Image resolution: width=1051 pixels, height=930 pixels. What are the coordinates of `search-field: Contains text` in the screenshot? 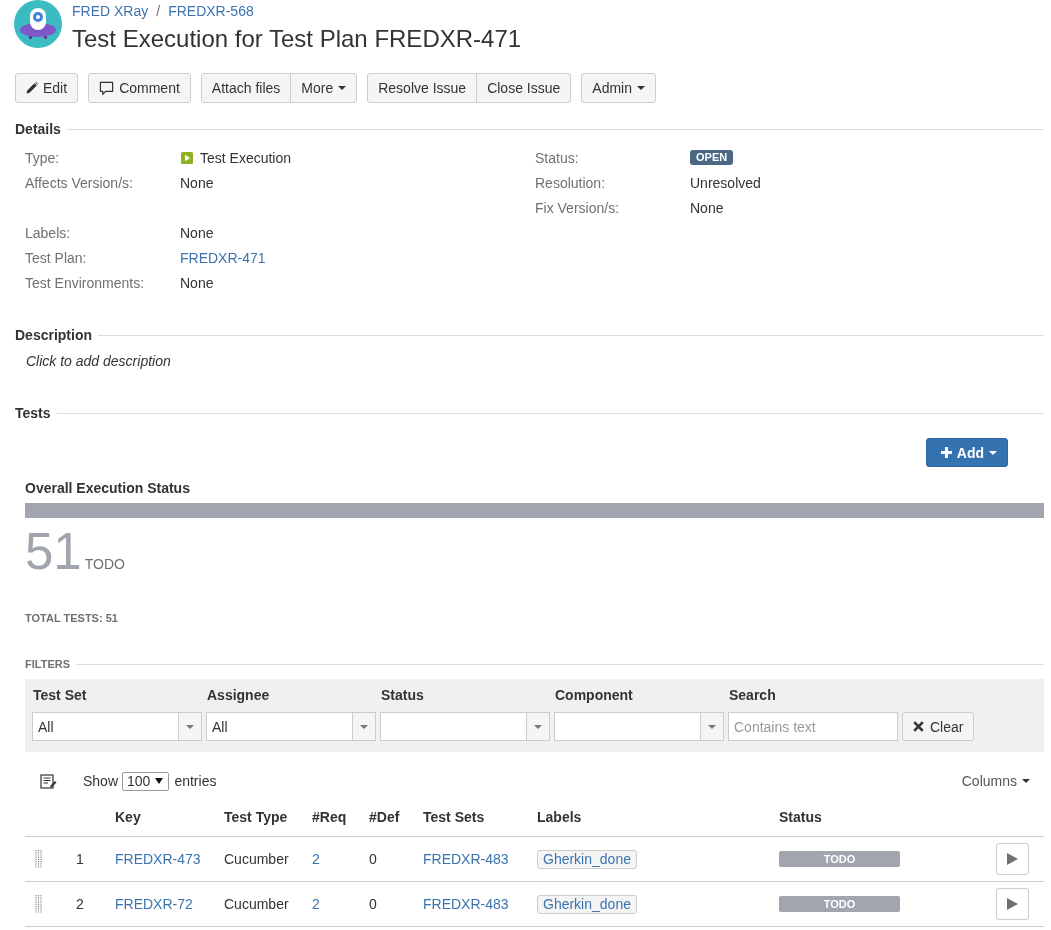 It's located at (813, 726).